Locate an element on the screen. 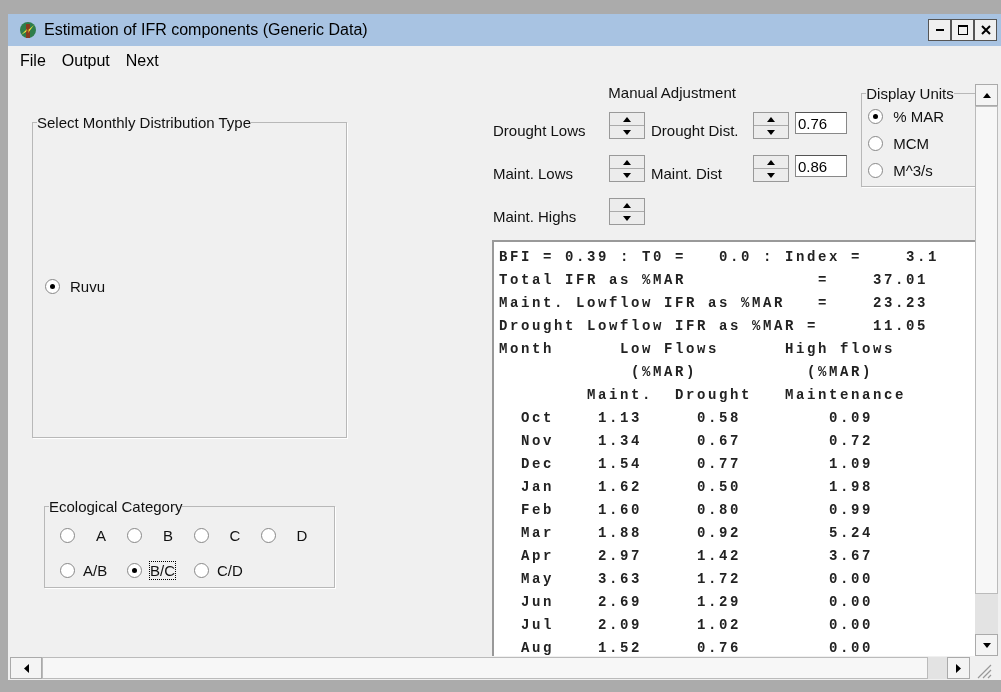 This screenshot has height=692, width=1001. output-line: Dec 1.54 0.77 1.09 is located at coordinates (697, 464).